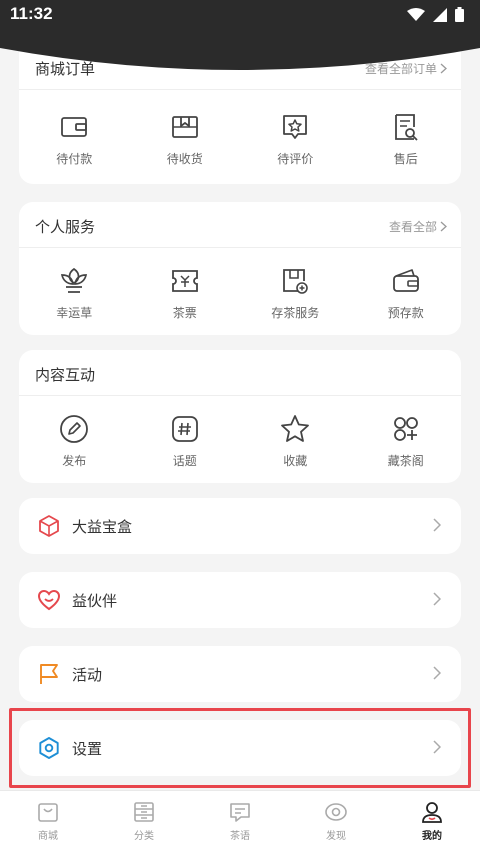  What do you see at coordinates (459, 14) in the screenshot?
I see `battery-icon` at bounding box center [459, 14].